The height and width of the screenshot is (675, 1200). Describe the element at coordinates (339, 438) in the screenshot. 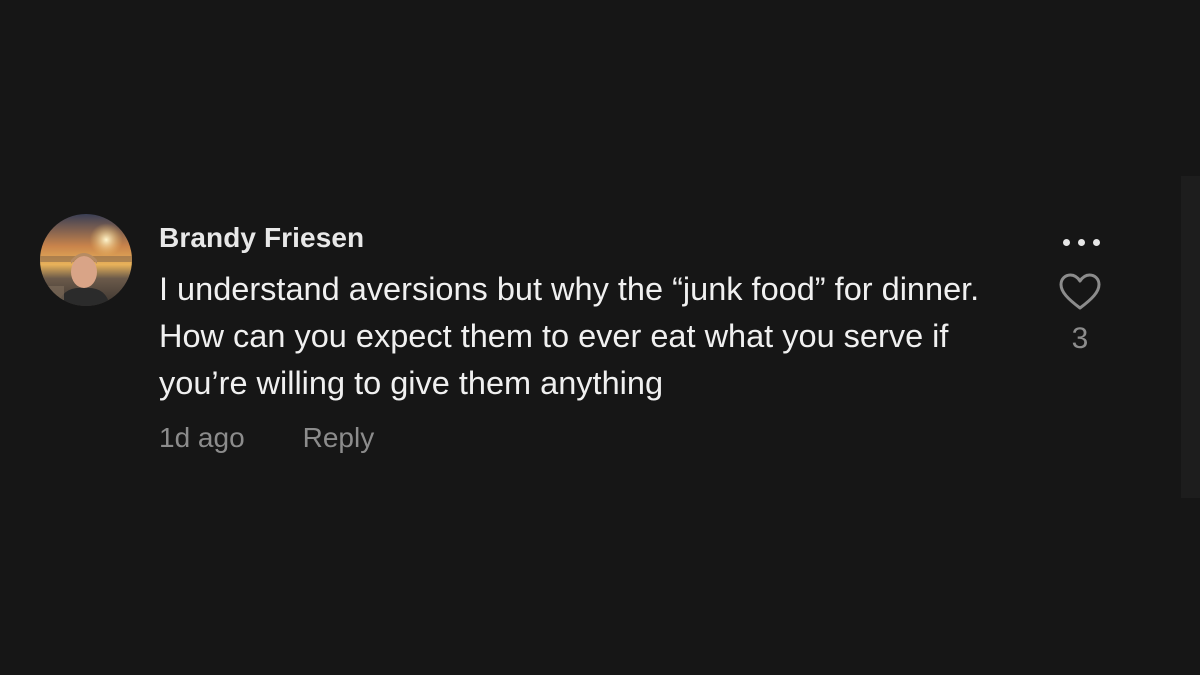

I see `reply-button: Reply` at that location.